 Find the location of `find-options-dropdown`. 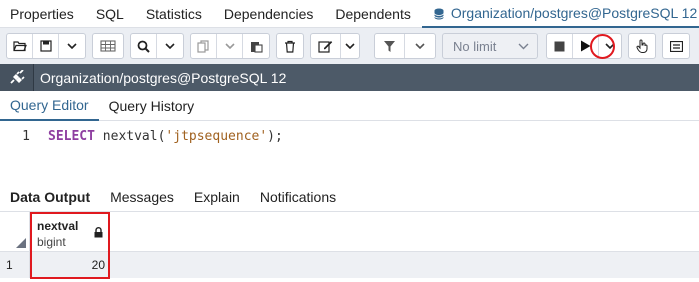

find-options-dropdown is located at coordinates (170, 46).